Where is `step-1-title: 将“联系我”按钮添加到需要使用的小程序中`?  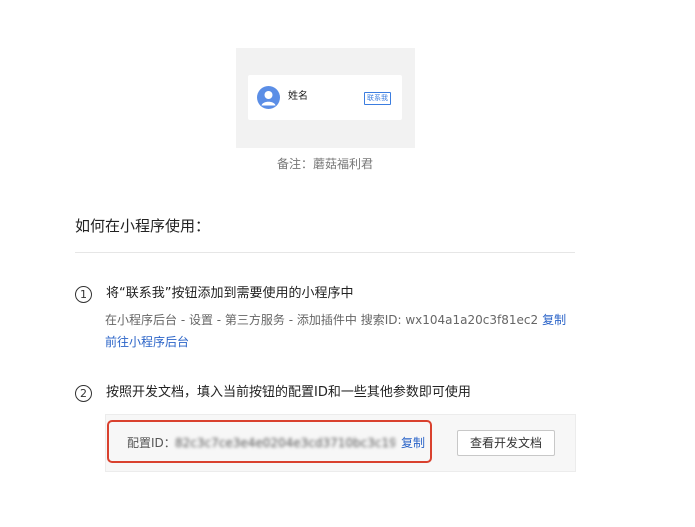 step-1-title: 将“联系我”按钮添加到需要使用的小程序中 is located at coordinates (230, 293).